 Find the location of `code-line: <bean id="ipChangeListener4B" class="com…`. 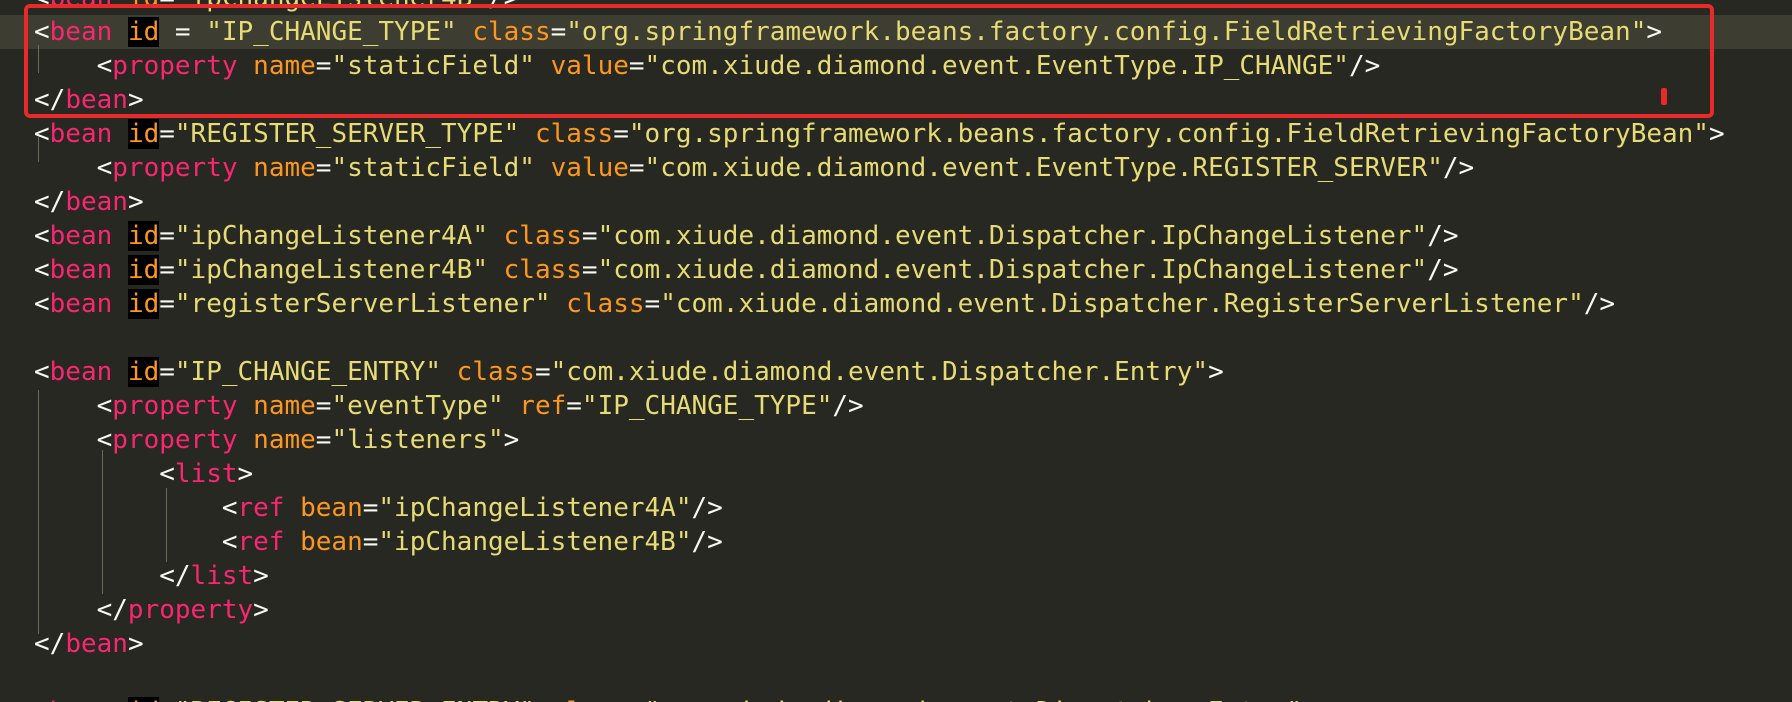

code-line: <bean id="ipChangeListener4B" class="com… is located at coordinates (896, 270).